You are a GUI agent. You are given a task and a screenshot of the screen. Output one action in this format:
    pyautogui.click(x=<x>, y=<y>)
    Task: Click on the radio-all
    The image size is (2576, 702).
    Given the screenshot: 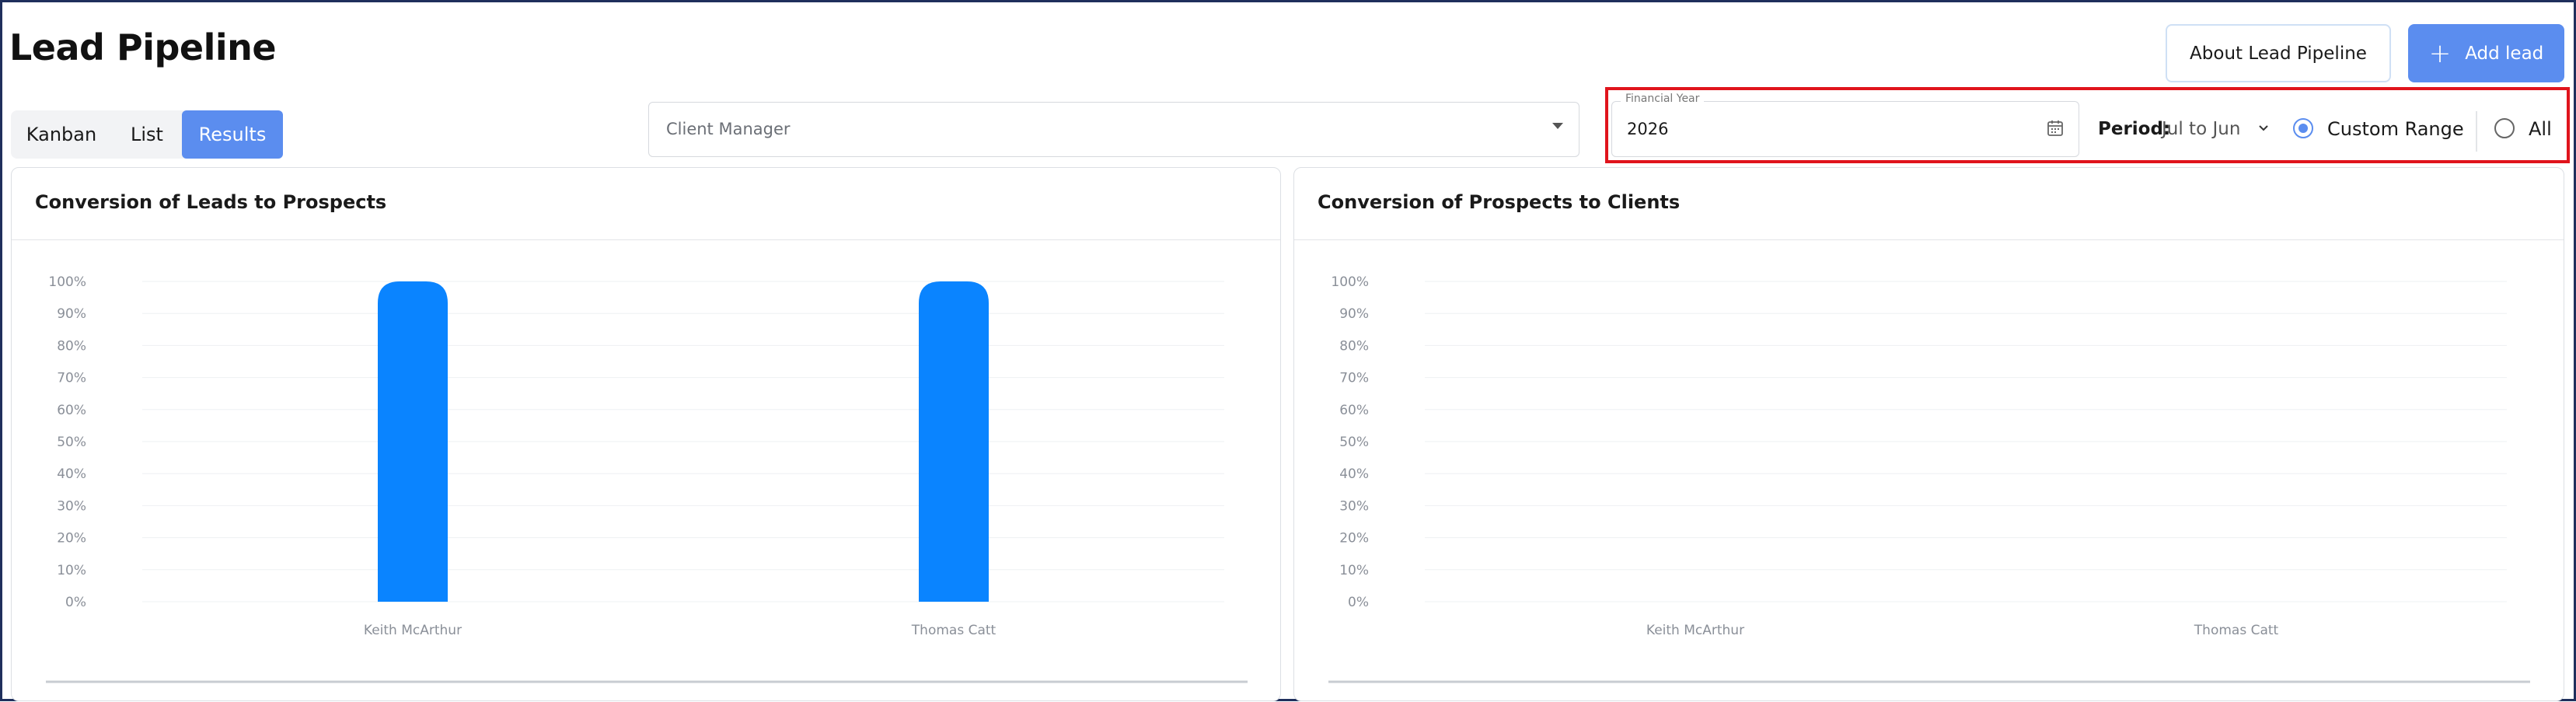 What is the action you would take?
    pyautogui.click(x=2505, y=128)
    